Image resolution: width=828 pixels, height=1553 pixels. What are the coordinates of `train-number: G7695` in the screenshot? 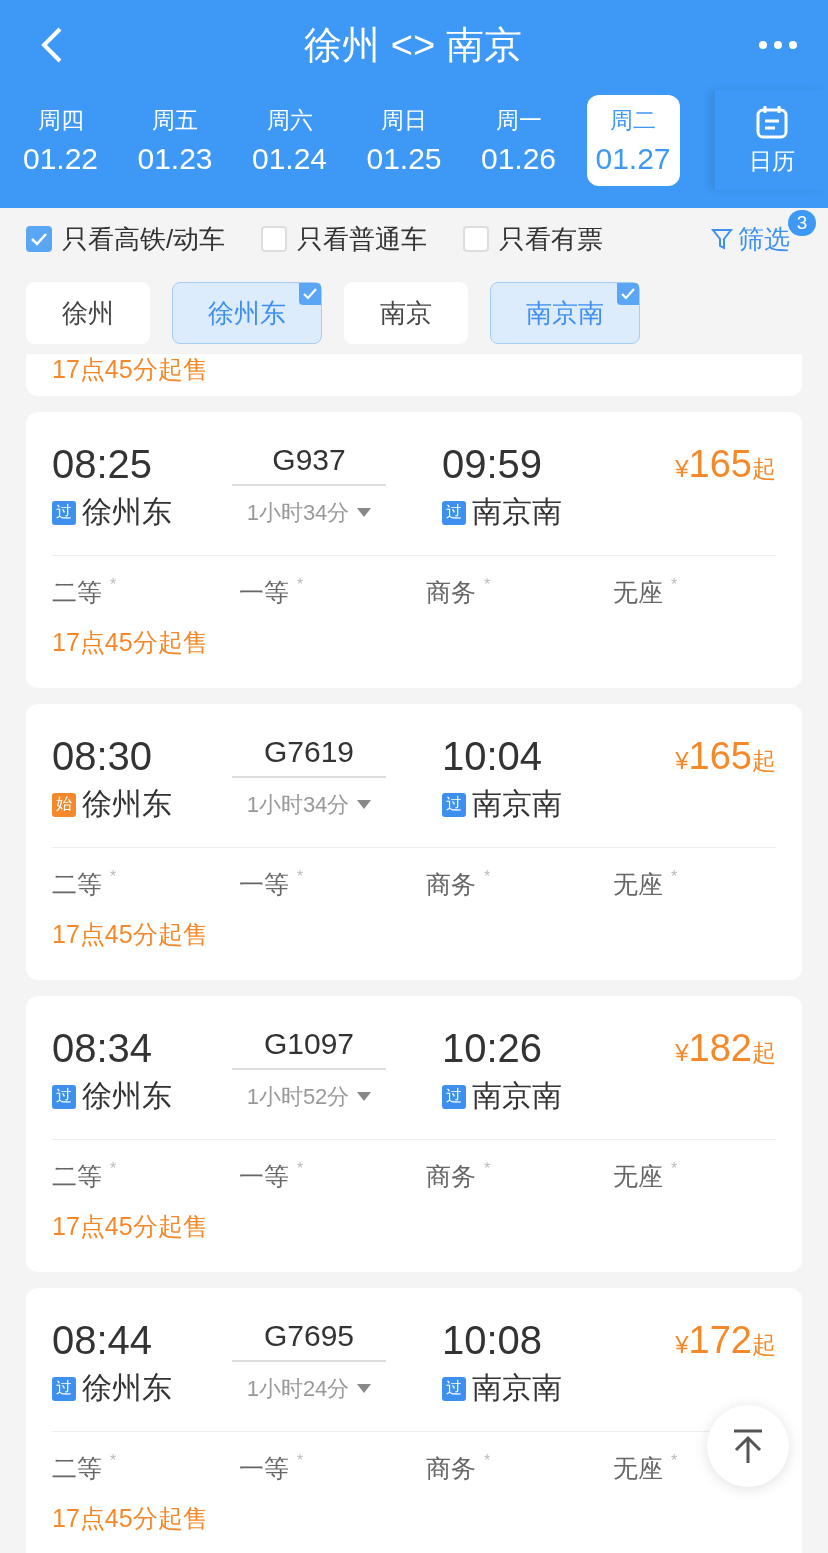 It's located at (309, 1336).